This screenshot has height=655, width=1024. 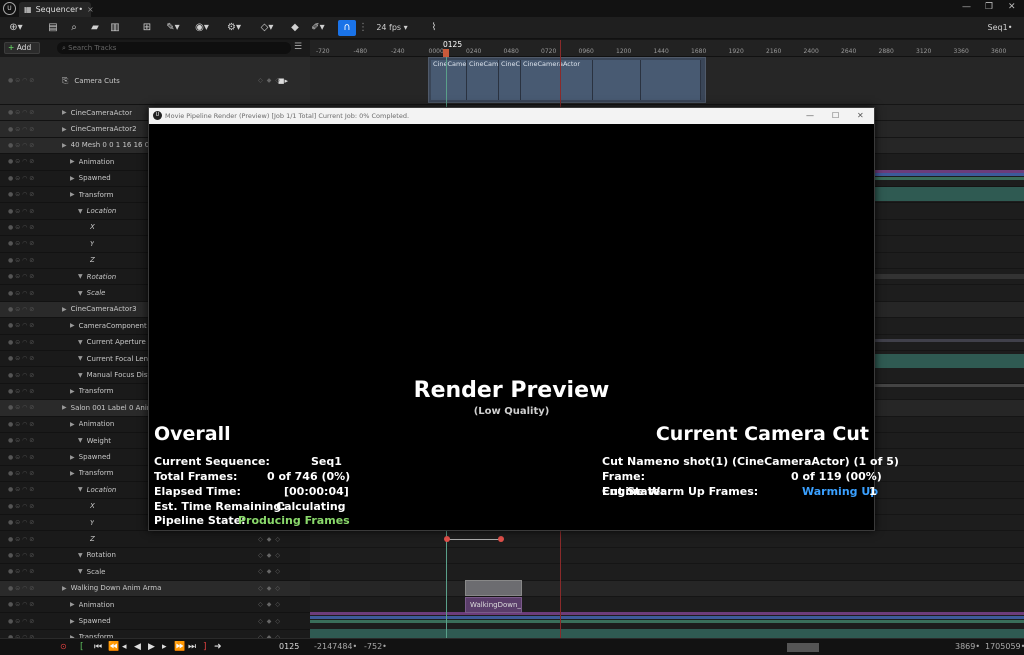 I want to click on folder-icon: ▰, so click(x=95, y=28).